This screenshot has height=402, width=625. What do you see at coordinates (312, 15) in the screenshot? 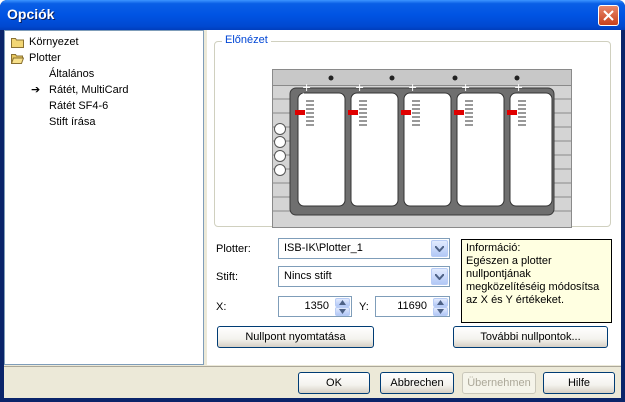
I see `title-bar: Opciók` at bounding box center [312, 15].